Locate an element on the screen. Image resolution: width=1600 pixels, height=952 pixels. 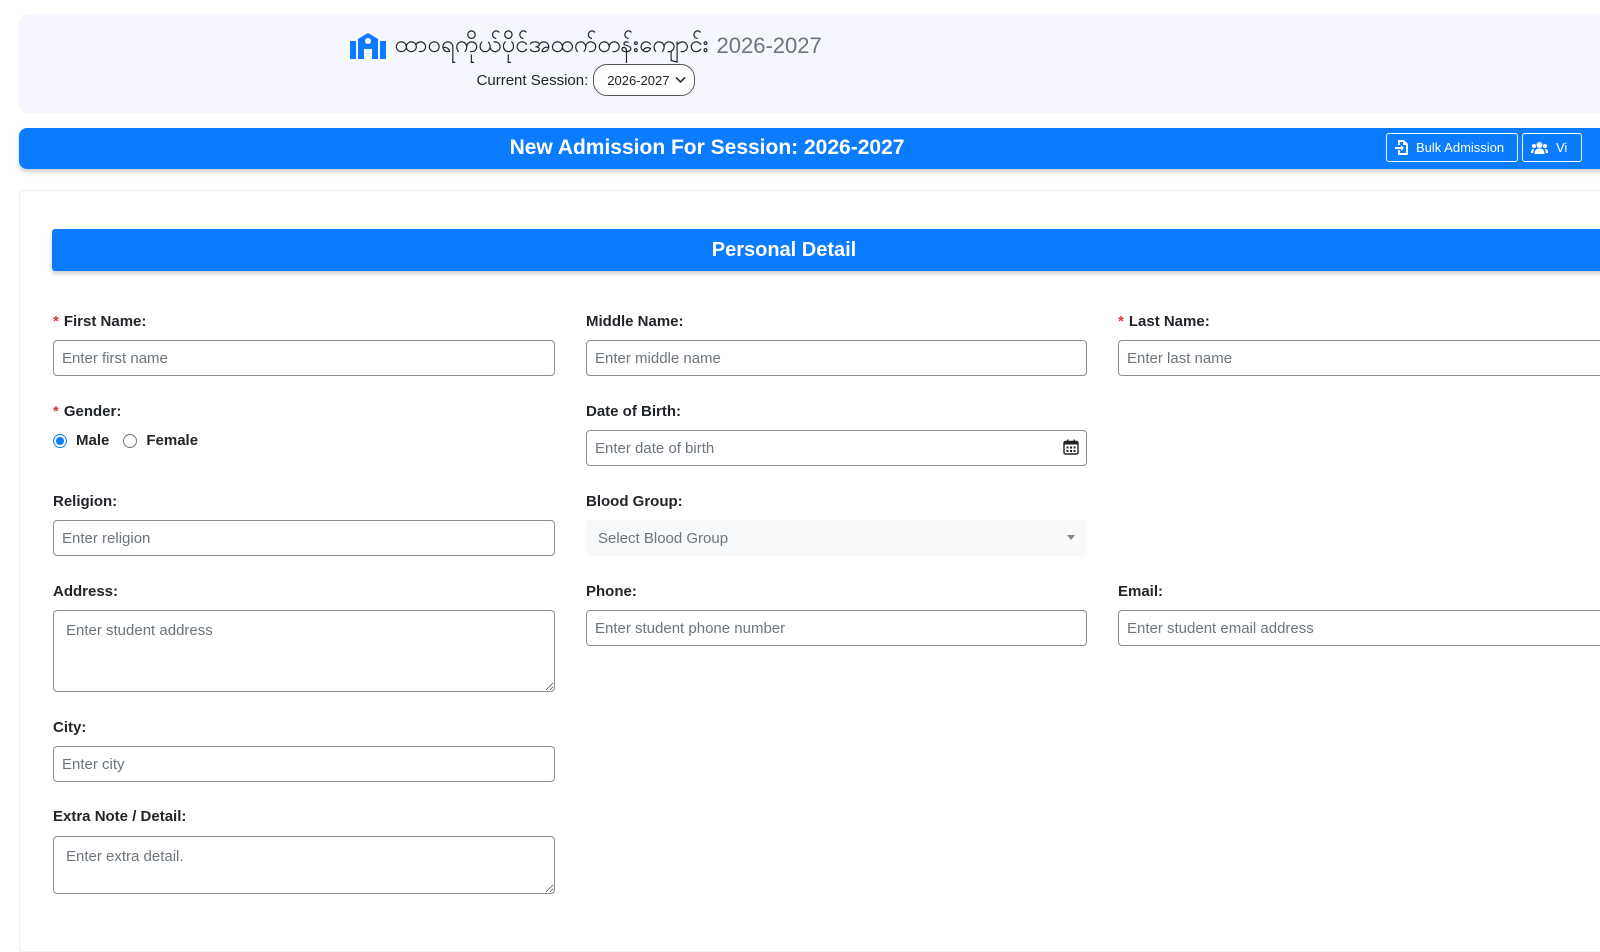
file-import-icon is located at coordinates (1401, 147).